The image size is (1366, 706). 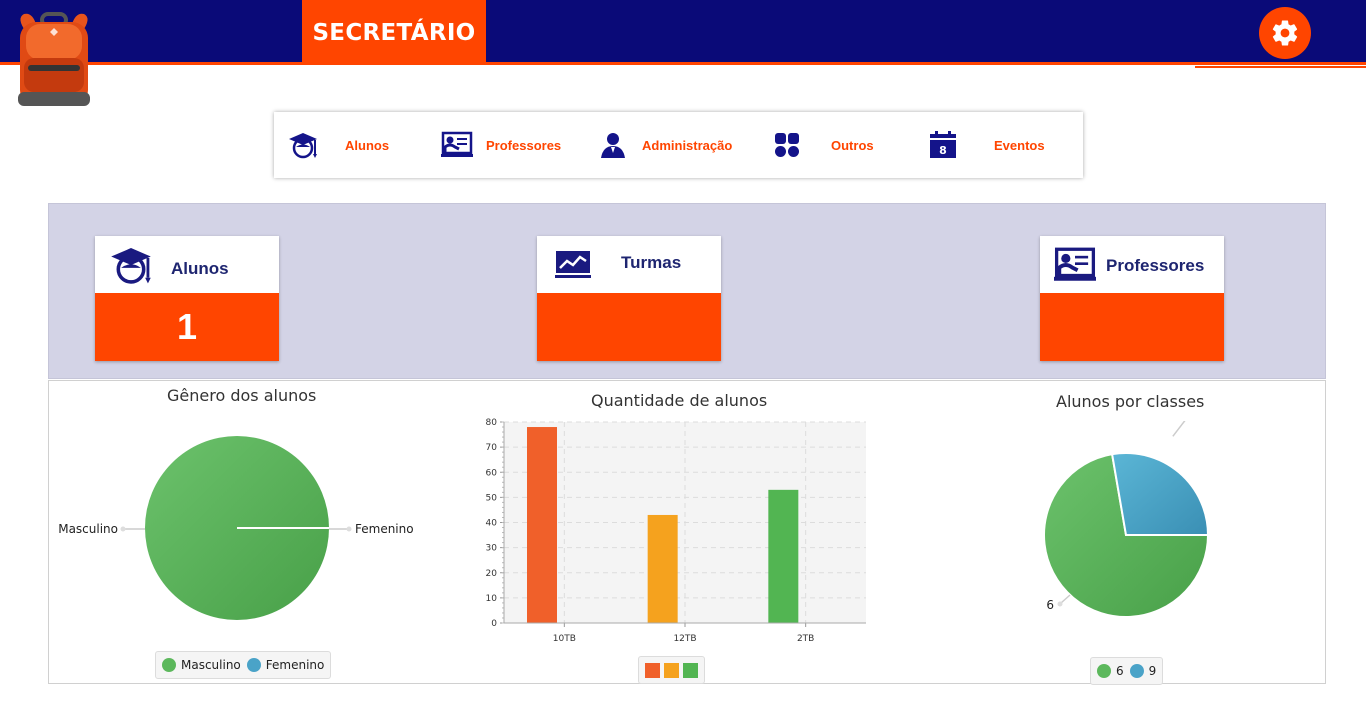 I want to click on stat-title: Professores, so click(x=1155, y=265).